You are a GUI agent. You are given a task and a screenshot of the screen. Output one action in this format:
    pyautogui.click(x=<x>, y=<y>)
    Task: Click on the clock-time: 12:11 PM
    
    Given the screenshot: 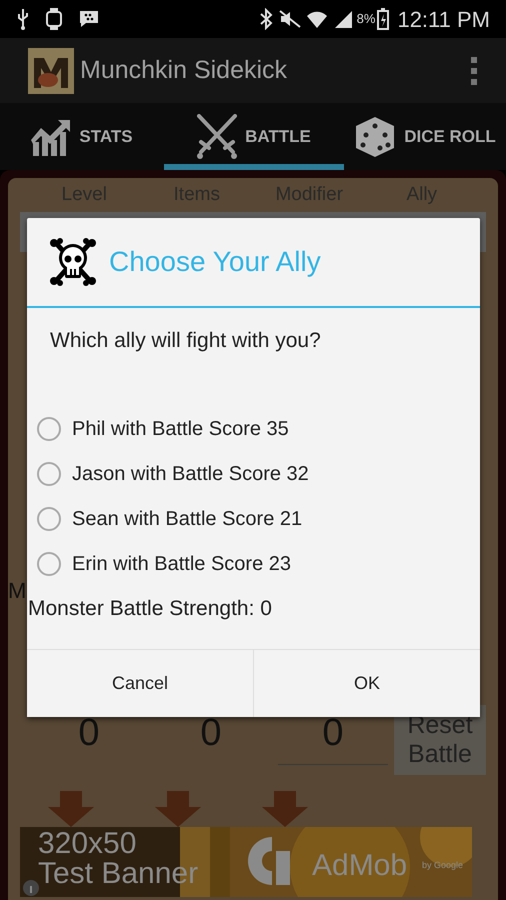 What is the action you would take?
    pyautogui.click(x=443, y=20)
    